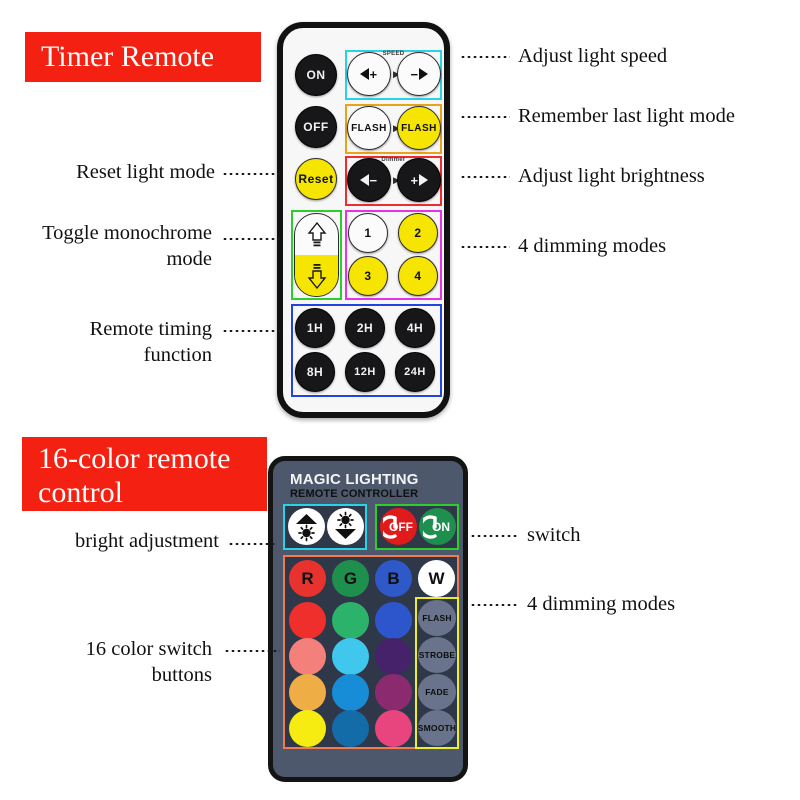 The height and width of the screenshot is (800, 800). I want to click on monochrome-toggle-pill, so click(316, 255).